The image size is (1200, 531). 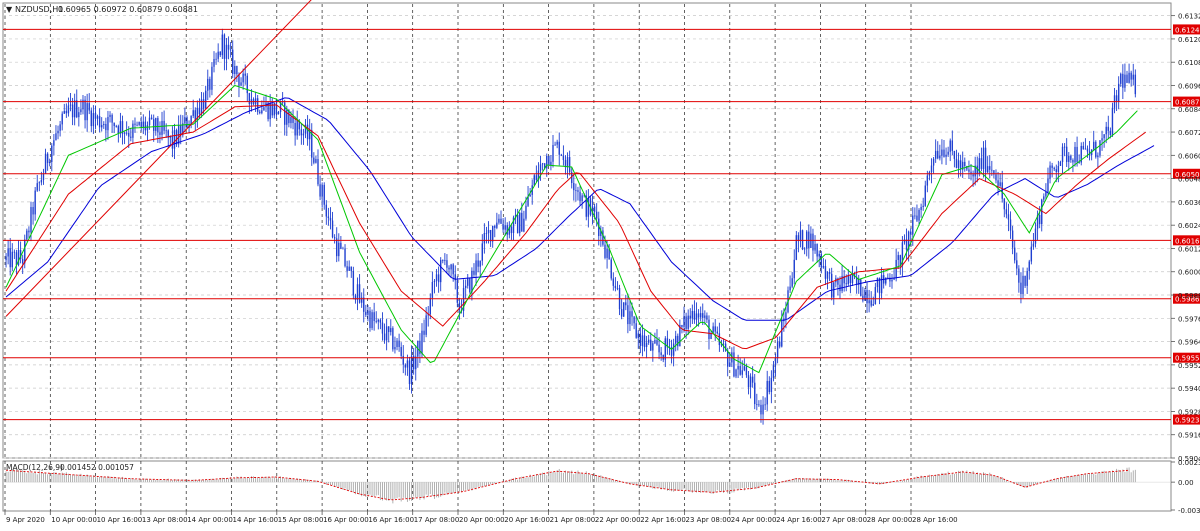 What do you see at coordinates (39, 9) in the screenshot?
I see `symbol-timeframe-label: NZDUSD,H1` at bounding box center [39, 9].